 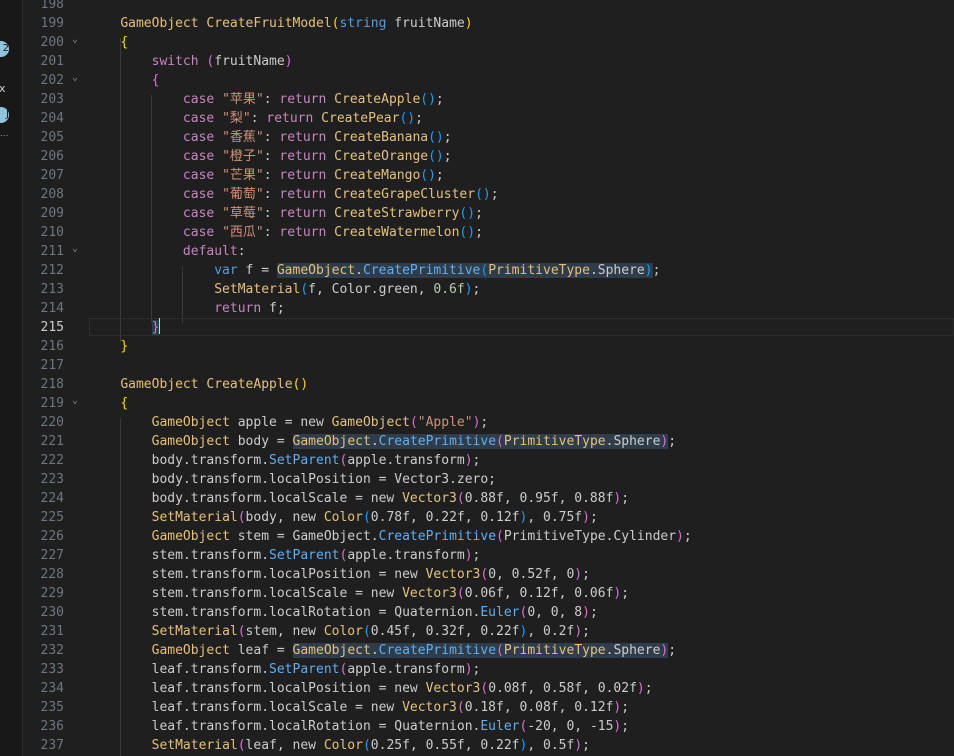 What do you see at coordinates (266, 99) in the screenshot?
I see `code-text: case "苹果": return CreateApple();` at bounding box center [266, 99].